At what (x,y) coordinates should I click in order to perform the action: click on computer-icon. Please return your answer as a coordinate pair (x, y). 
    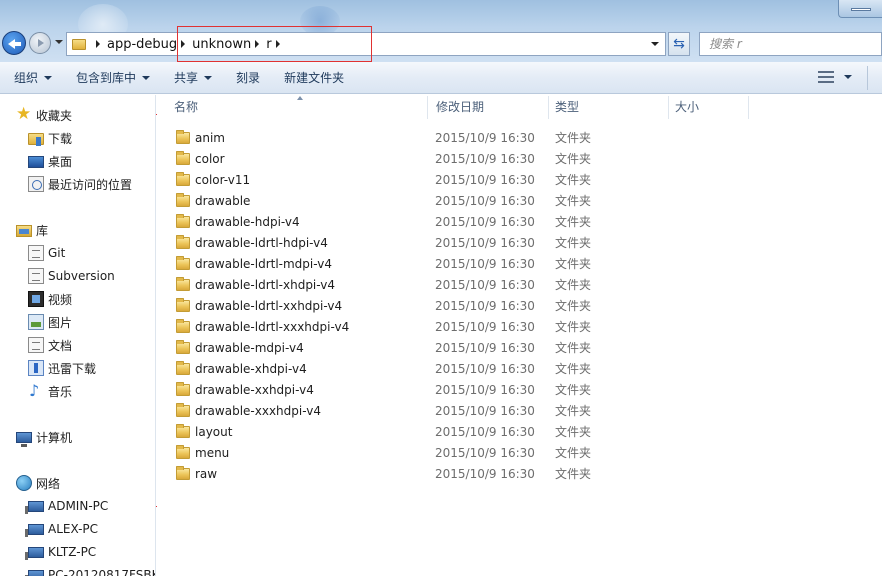
    Looking at the image, I should click on (24, 439).